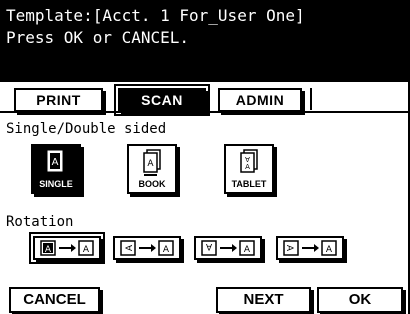 Image resolution: width=410 pixels, height=314 pixels. I want to click on book-pages-icon: A, so click(152, 162).